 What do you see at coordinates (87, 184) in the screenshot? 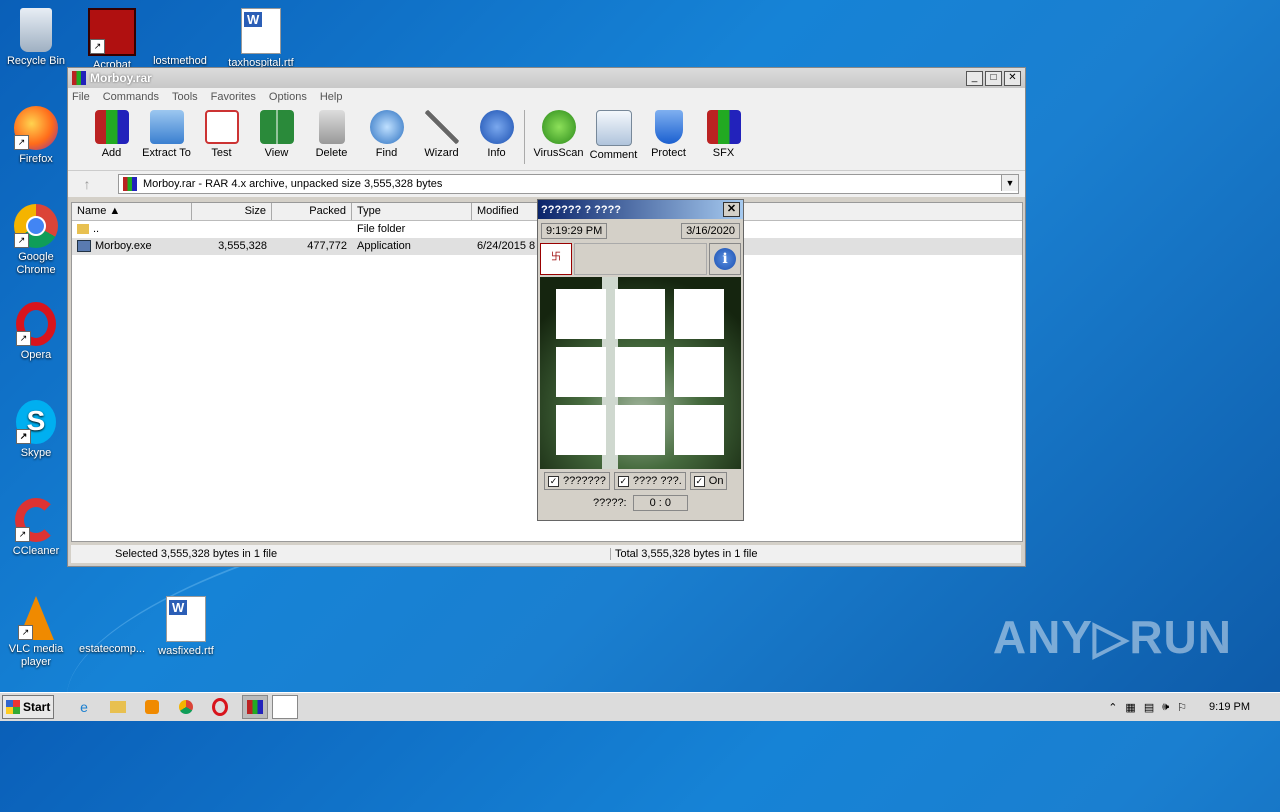
I see `up-arrow-icon: ↑` at bounding box center [87, 184].